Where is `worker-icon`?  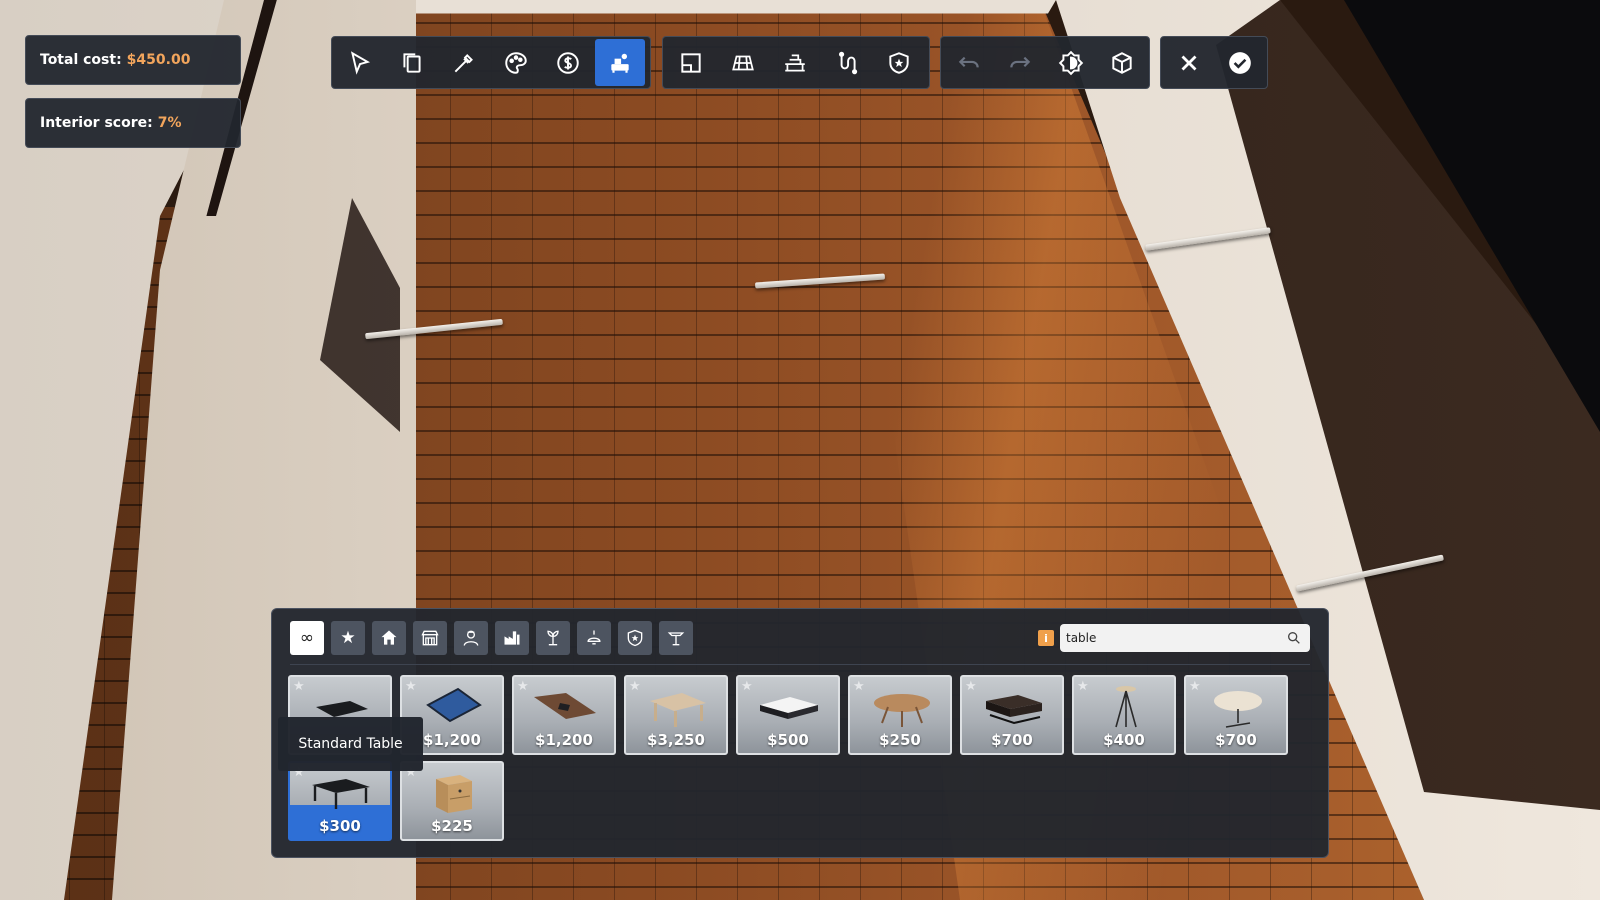 worker-icon is located at coordinates (471, 638).